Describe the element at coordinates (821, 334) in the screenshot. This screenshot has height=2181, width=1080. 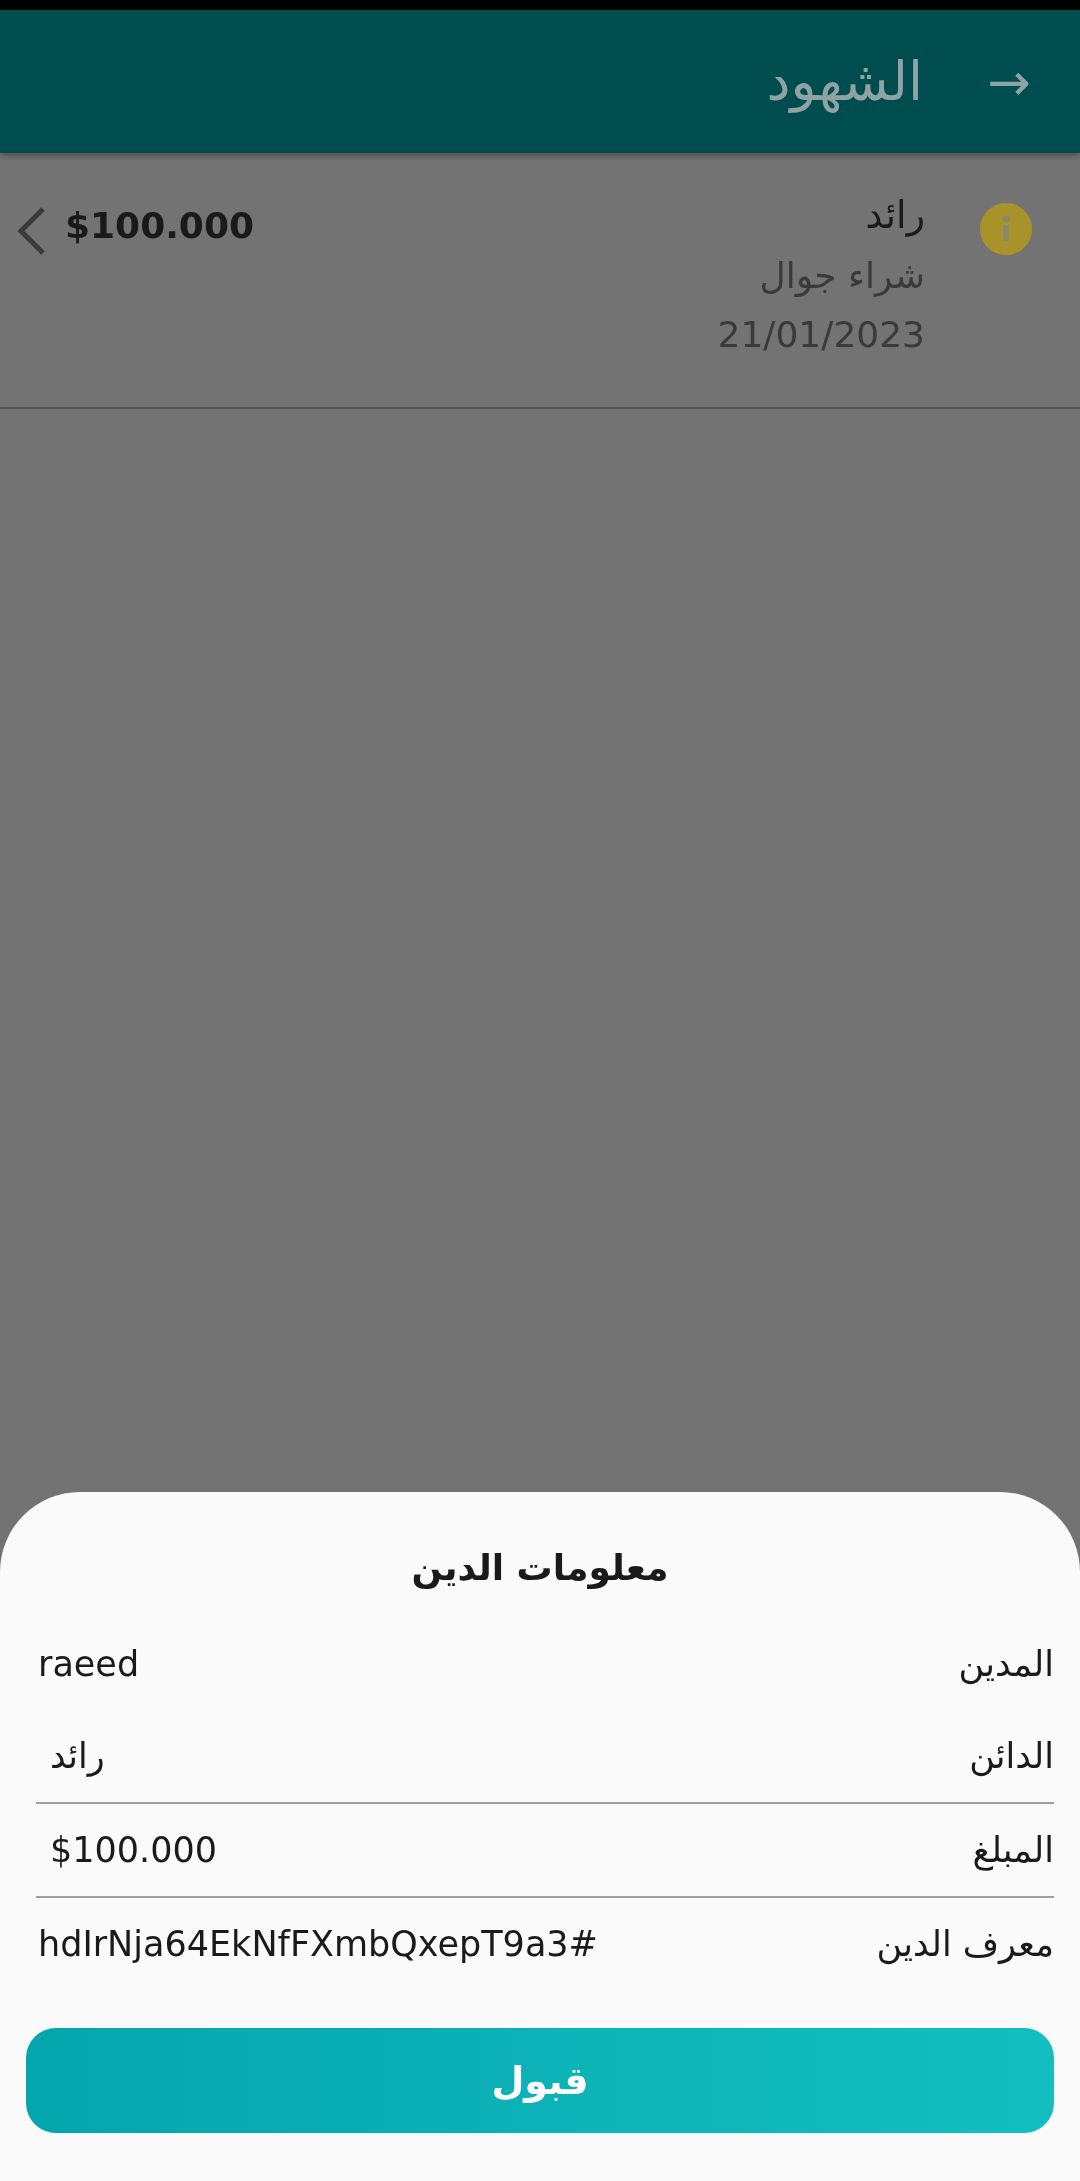
I see `debt-date: 21/01/2023` at that location.